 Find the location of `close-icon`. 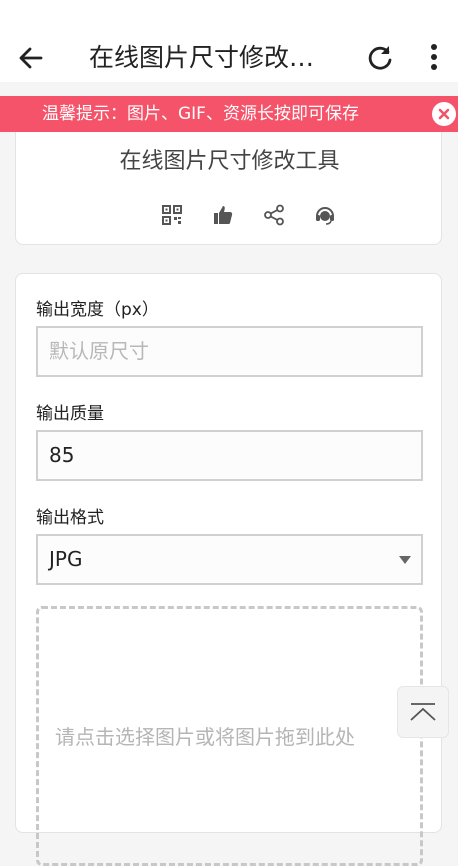

close-icon is located at coordinates (444, 114).